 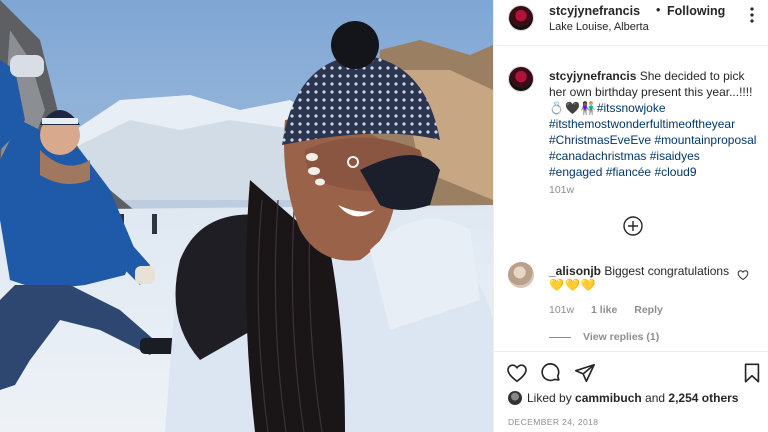 I want to click on comment-timestamp: 101w, so click(x=562, y=310).